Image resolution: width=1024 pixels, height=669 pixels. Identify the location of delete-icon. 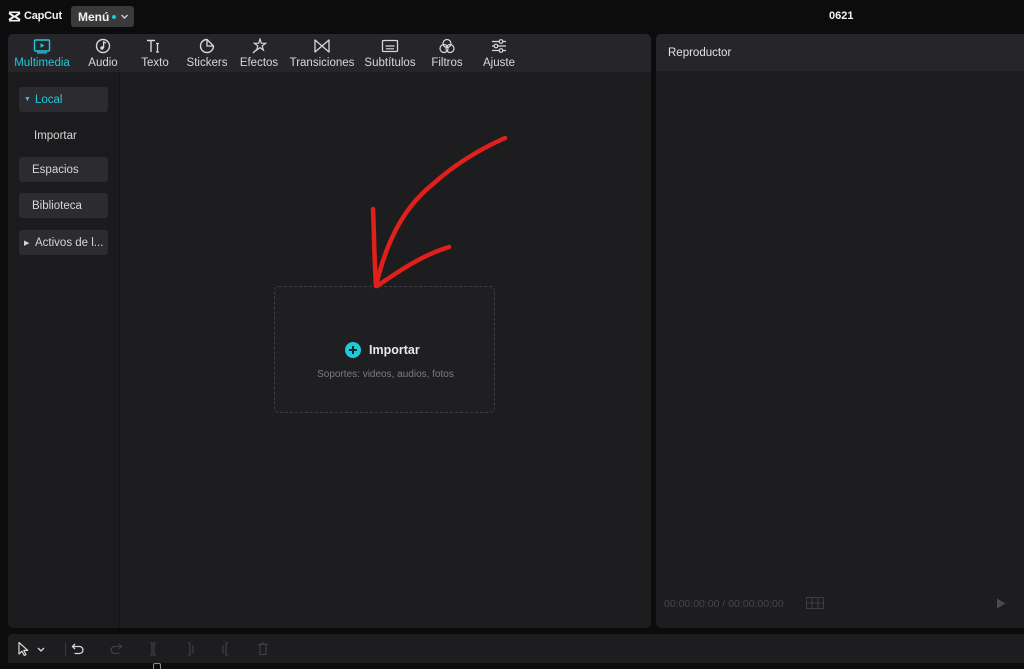
(263, 649).